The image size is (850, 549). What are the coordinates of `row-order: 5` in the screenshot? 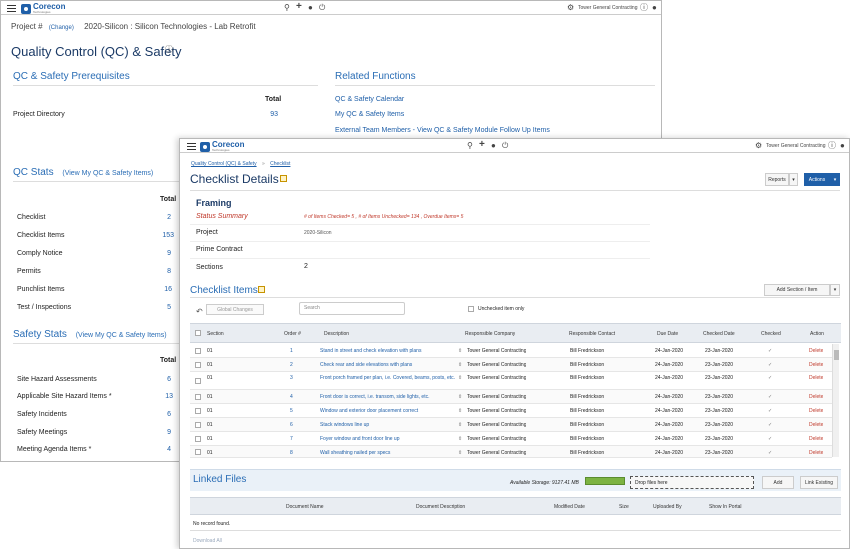 It's located at (291, 411).